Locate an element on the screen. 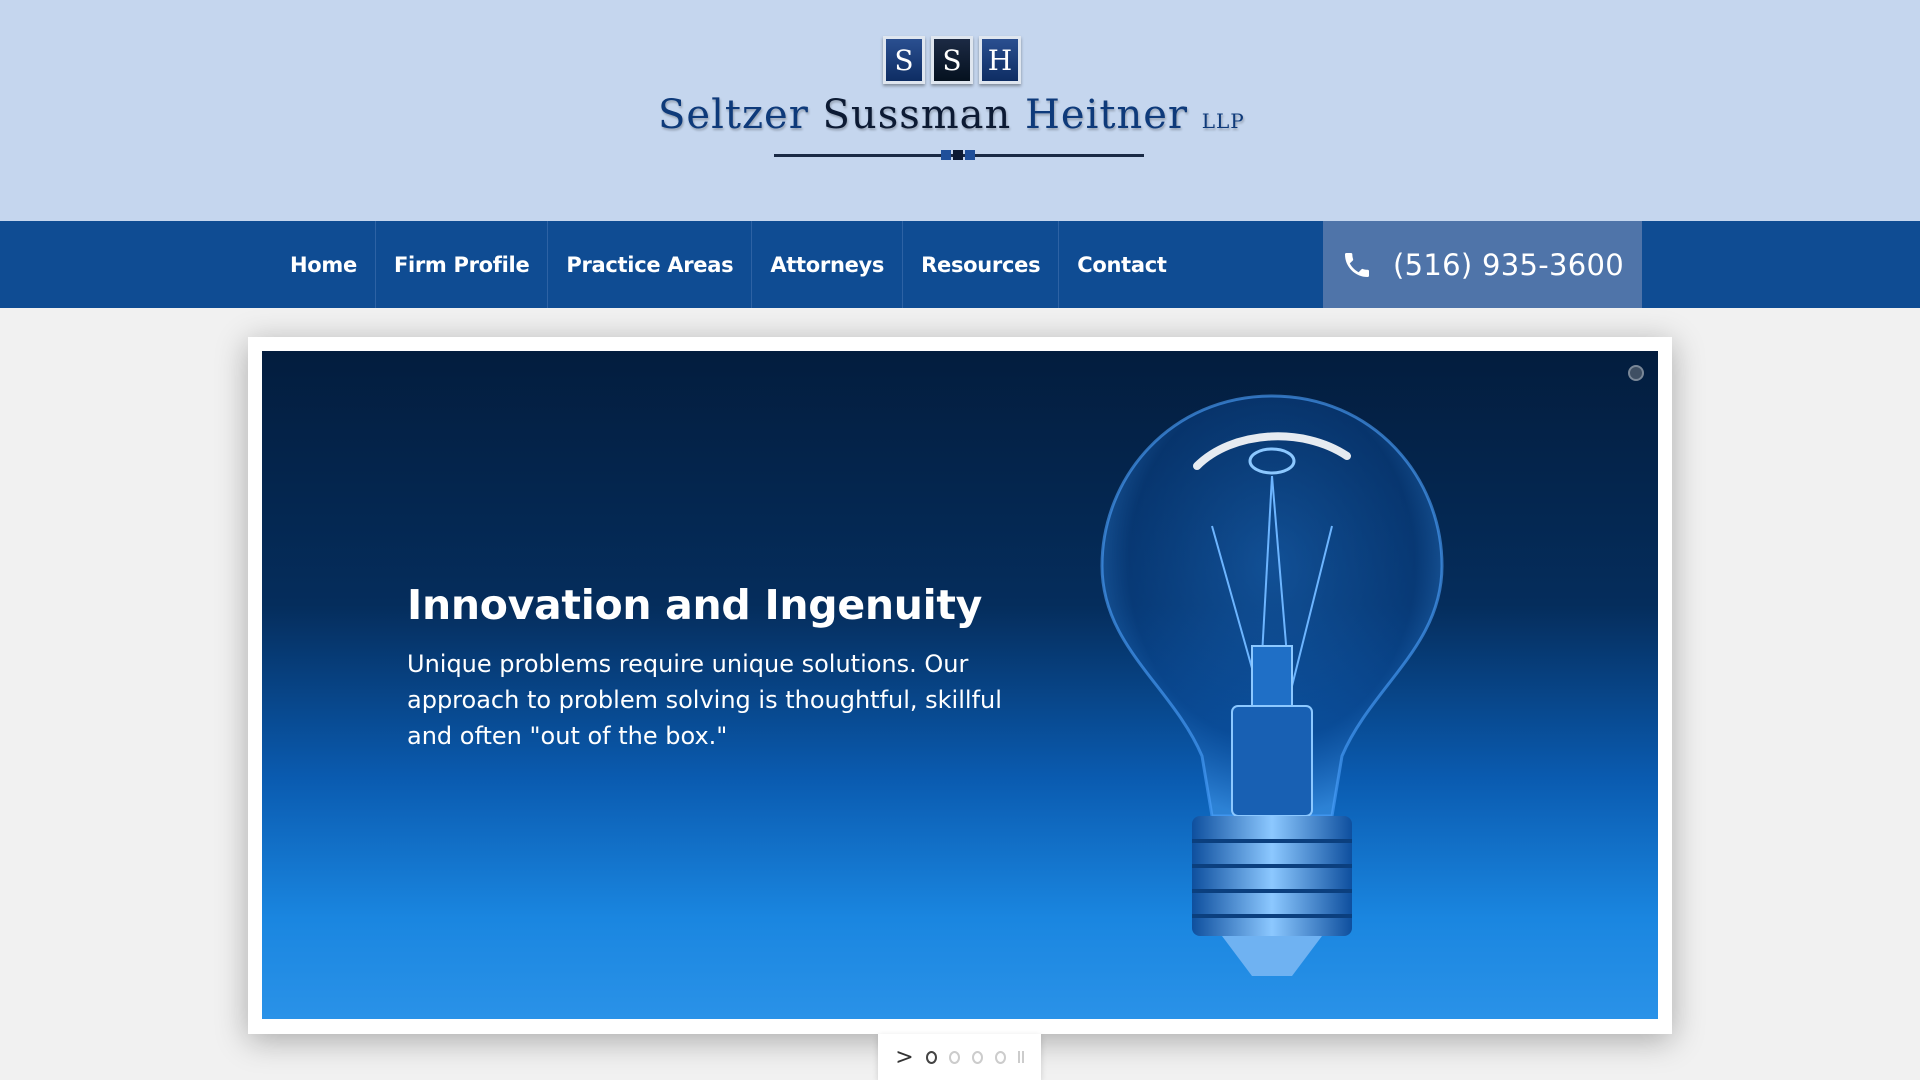  site-logo: S S H Seltzer Sussman Heitner LLP is located at coordinates (958, 103).